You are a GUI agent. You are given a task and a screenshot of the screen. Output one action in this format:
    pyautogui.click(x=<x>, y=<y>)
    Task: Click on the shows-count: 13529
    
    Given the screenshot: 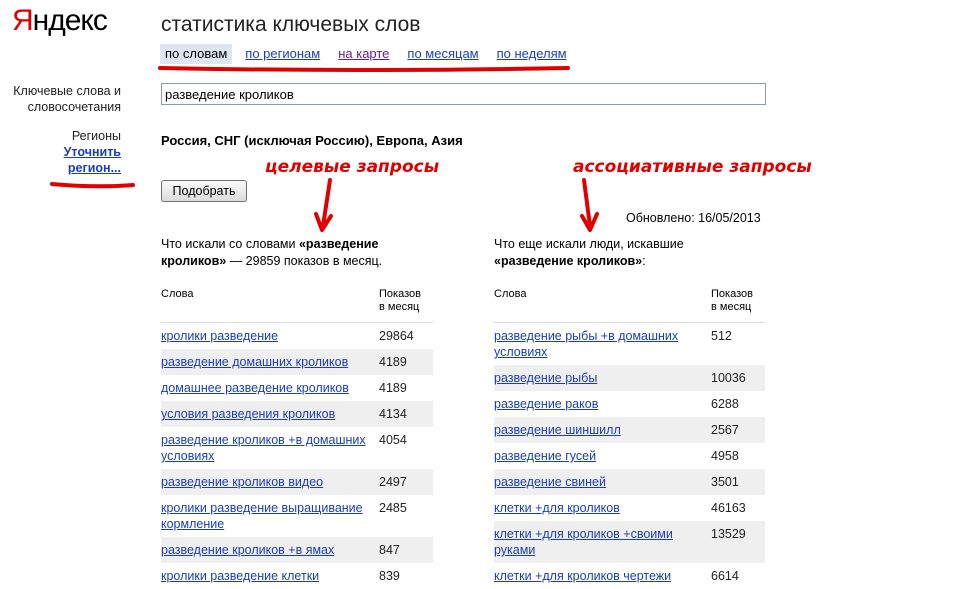 What is the action you would take?
    pyautogui.click(x=738, y=542)
    